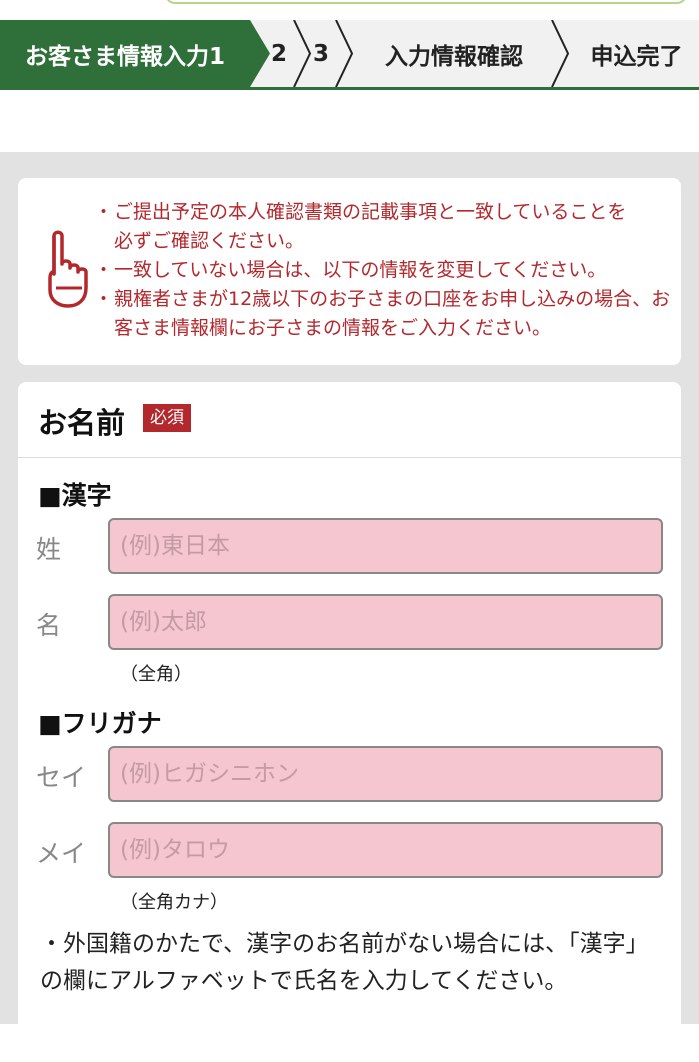 This screenshot has height=1062, width=699. Describe the element at coordinates (385, 622) in the screenshot. I see `kanji-mei-input` at that location.